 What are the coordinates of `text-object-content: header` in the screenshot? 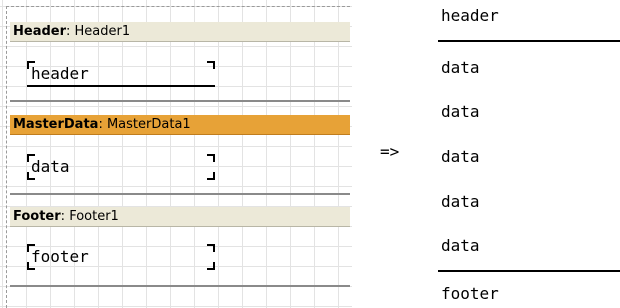 It's located at (60, 73).